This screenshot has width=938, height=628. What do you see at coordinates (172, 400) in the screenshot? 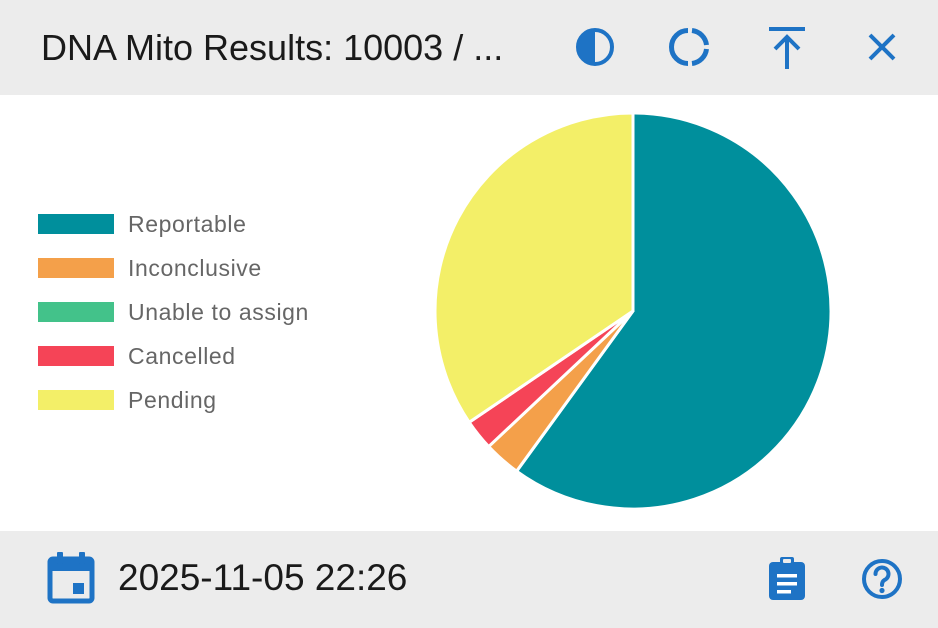
I see `legend-label: Pending` at bounding box center [172, 400].